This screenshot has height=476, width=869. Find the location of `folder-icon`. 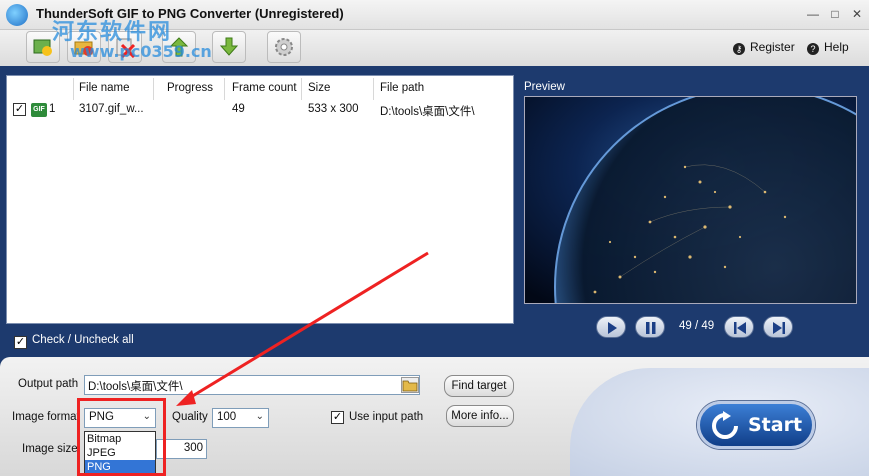

folder-icon is located at coordinates (410, 386).